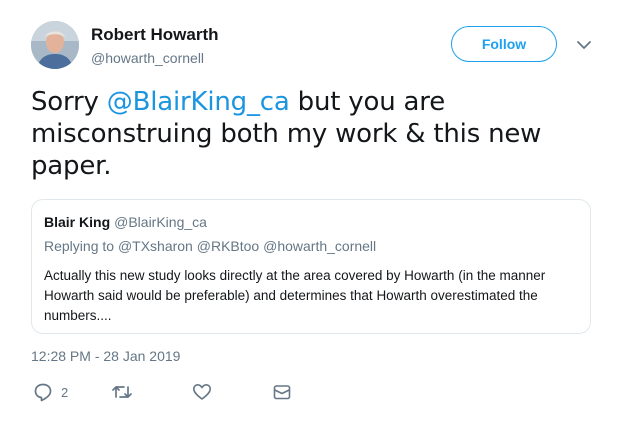 Image resolution: width=623 pixels, height=424 pixels. Describe the element at coordinates (155, 246) in the screenshot. I see `replying-to-mention: @TXsharon` at that location.